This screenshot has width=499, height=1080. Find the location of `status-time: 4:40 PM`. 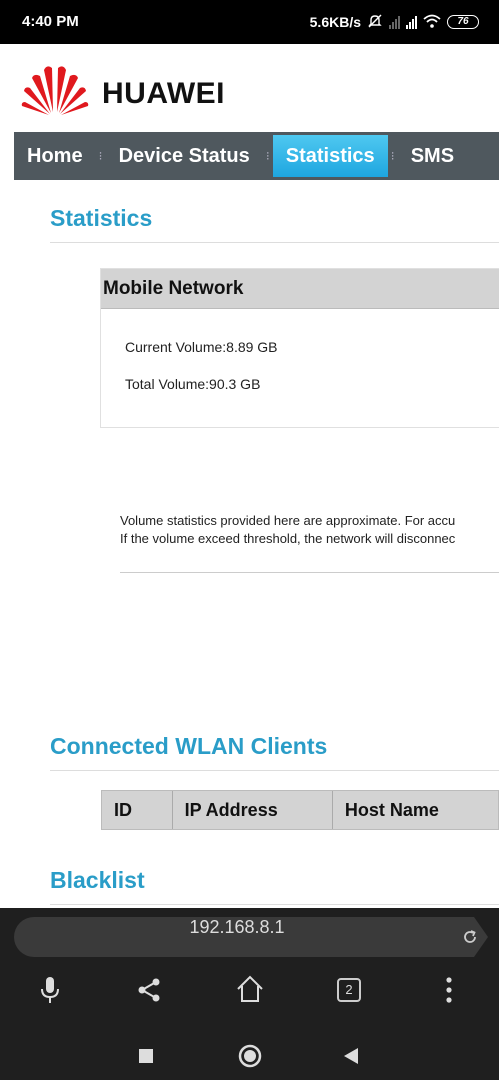

status-time: 4:40 PM is located at coordinates (50, 21).